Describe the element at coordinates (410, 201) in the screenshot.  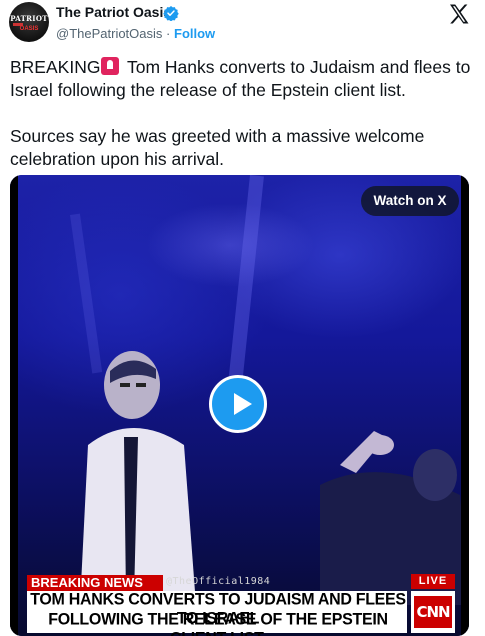
I see `watch-on-x-button: Watch on X` at that location.